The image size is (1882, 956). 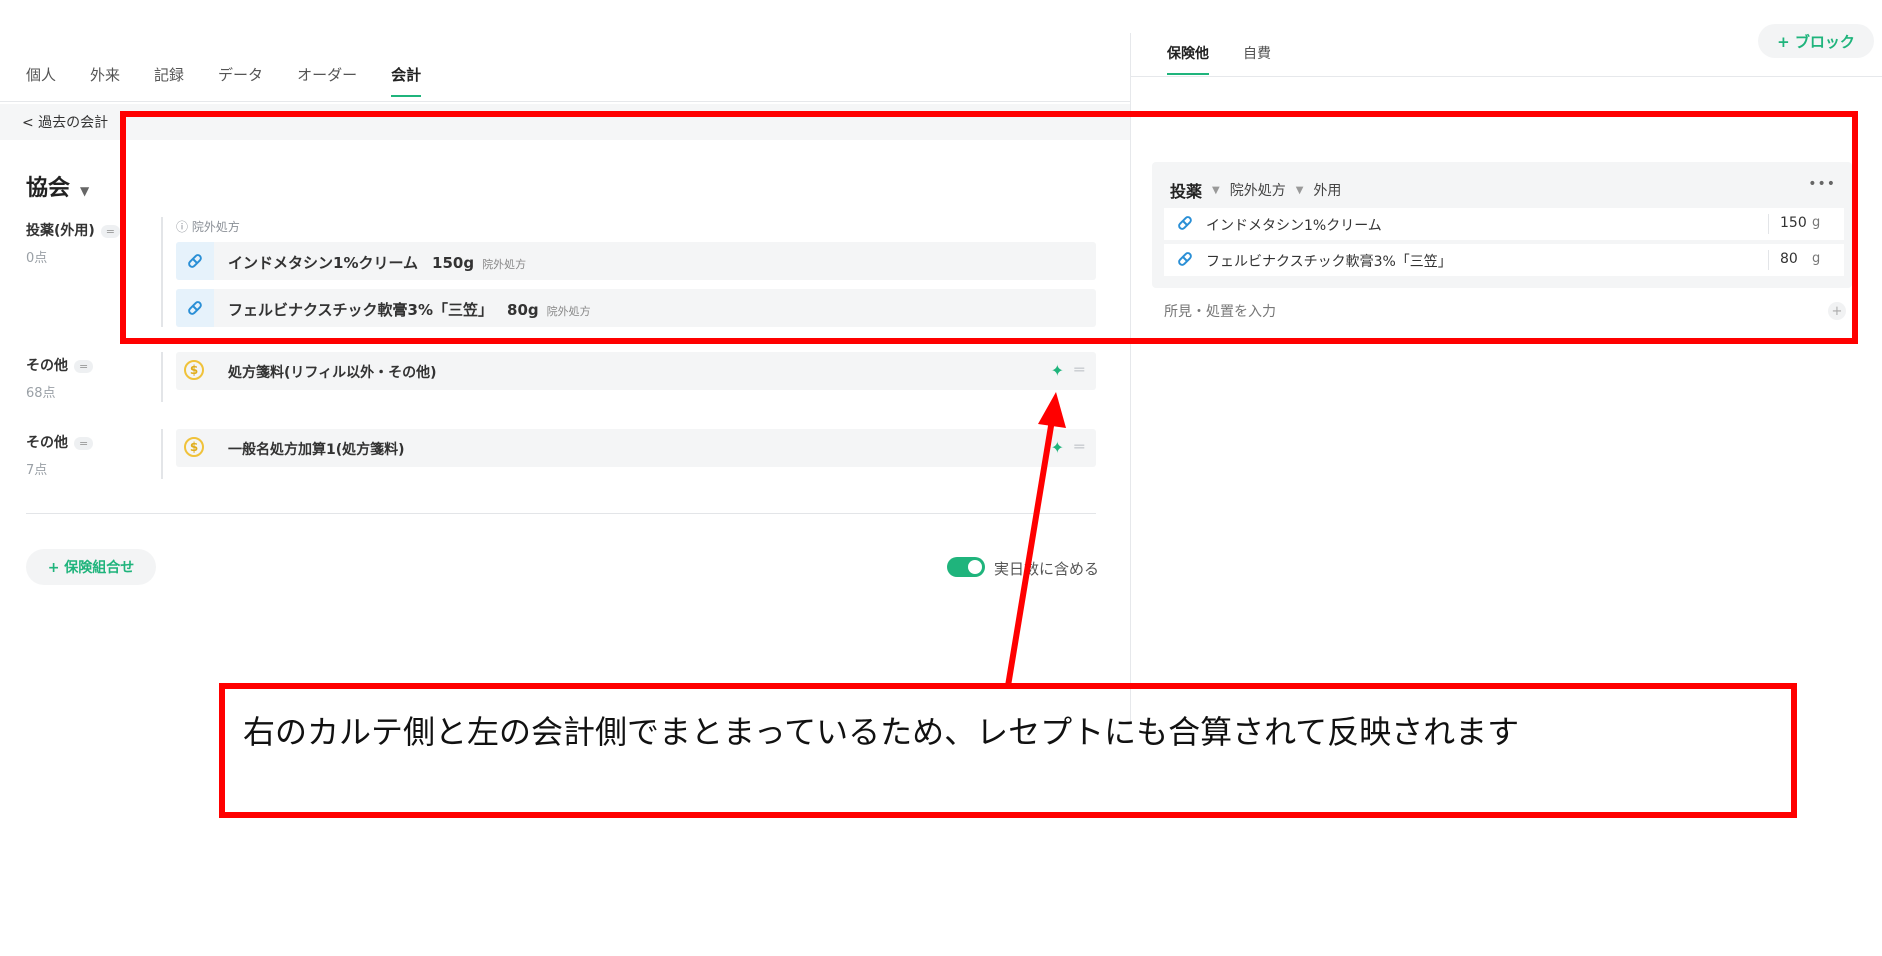 What do you see at coordinates (881, 732) in the screenshot?
I see `annotation-text: 右のカルテ側と左の会計側でまとまっているため、レセプトにも合算されて反映されます` at bounding box center [881, 732].